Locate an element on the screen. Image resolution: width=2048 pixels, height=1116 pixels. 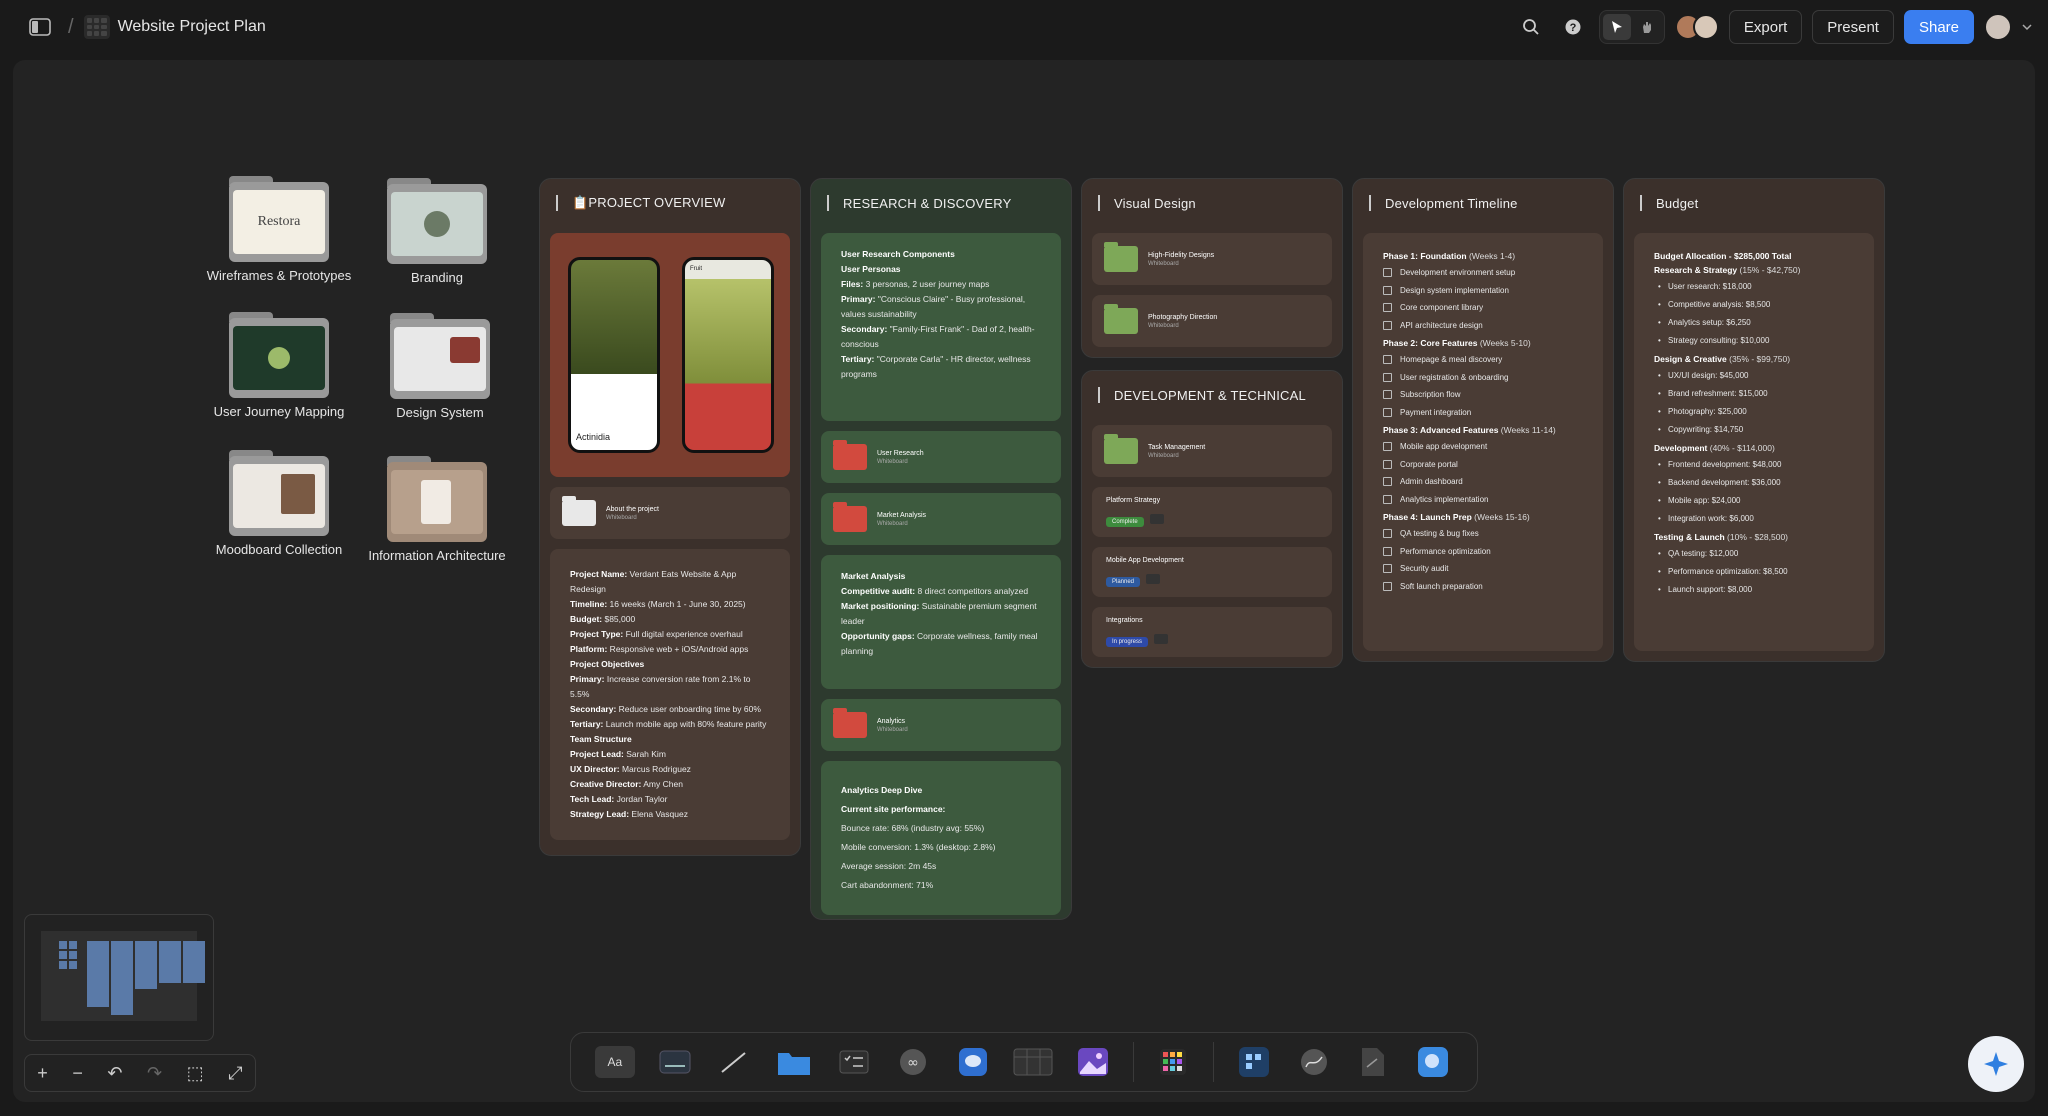
whiteboard-card-photography: Photography Direction Whiteboard is located at coordinates (1212, 321).